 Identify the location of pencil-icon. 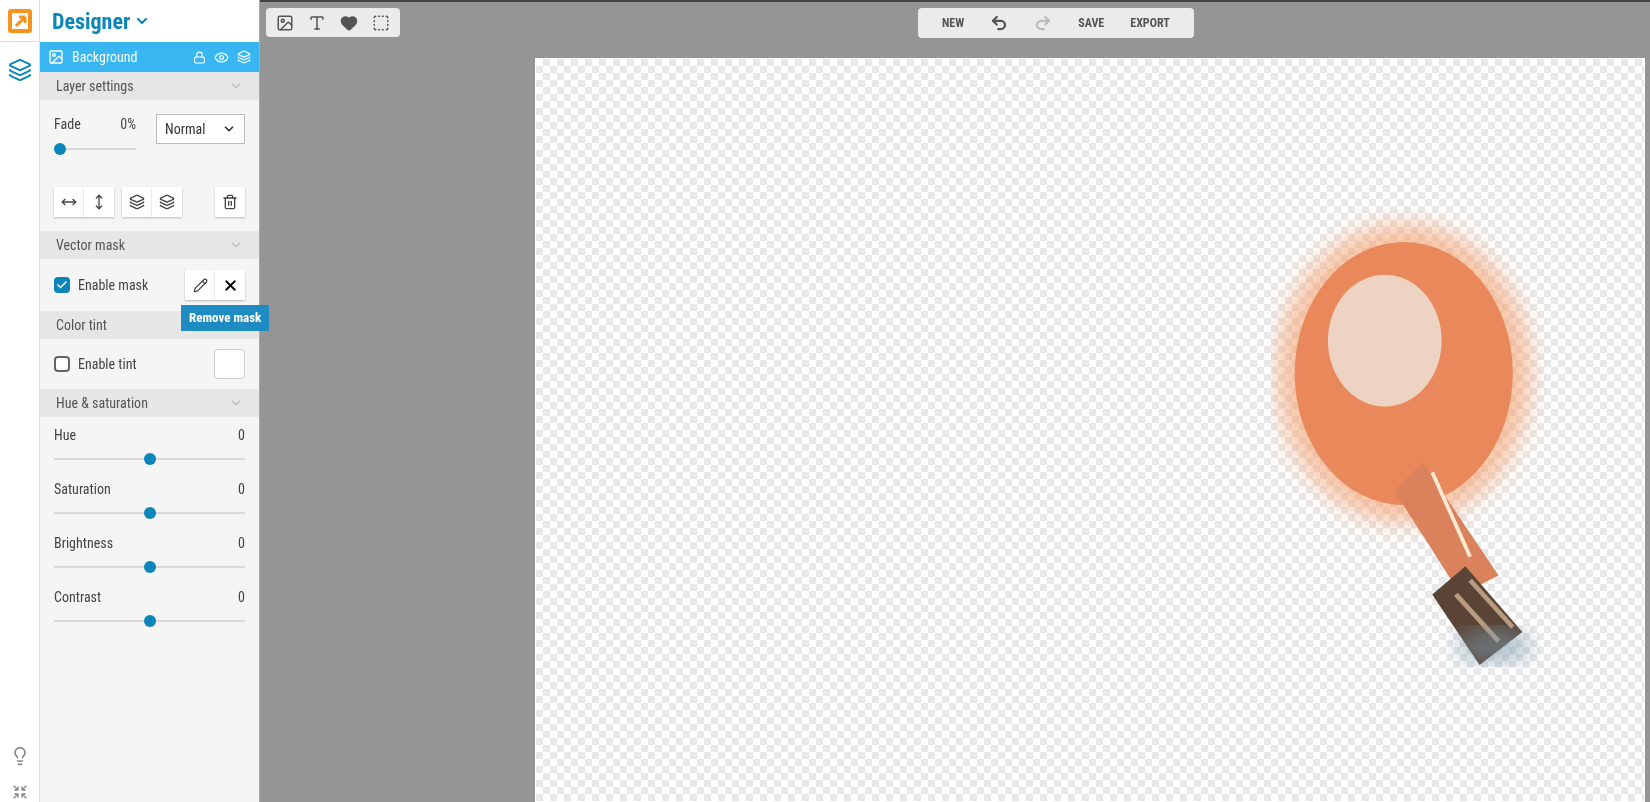
(200, 285).